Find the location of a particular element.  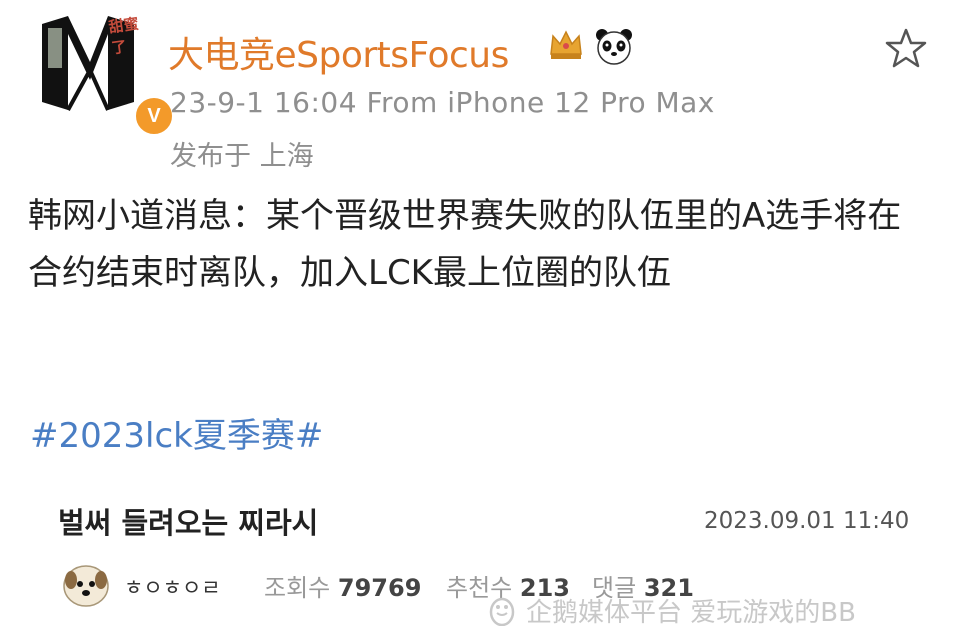

panda-icon is located at coordinates (614, 46).